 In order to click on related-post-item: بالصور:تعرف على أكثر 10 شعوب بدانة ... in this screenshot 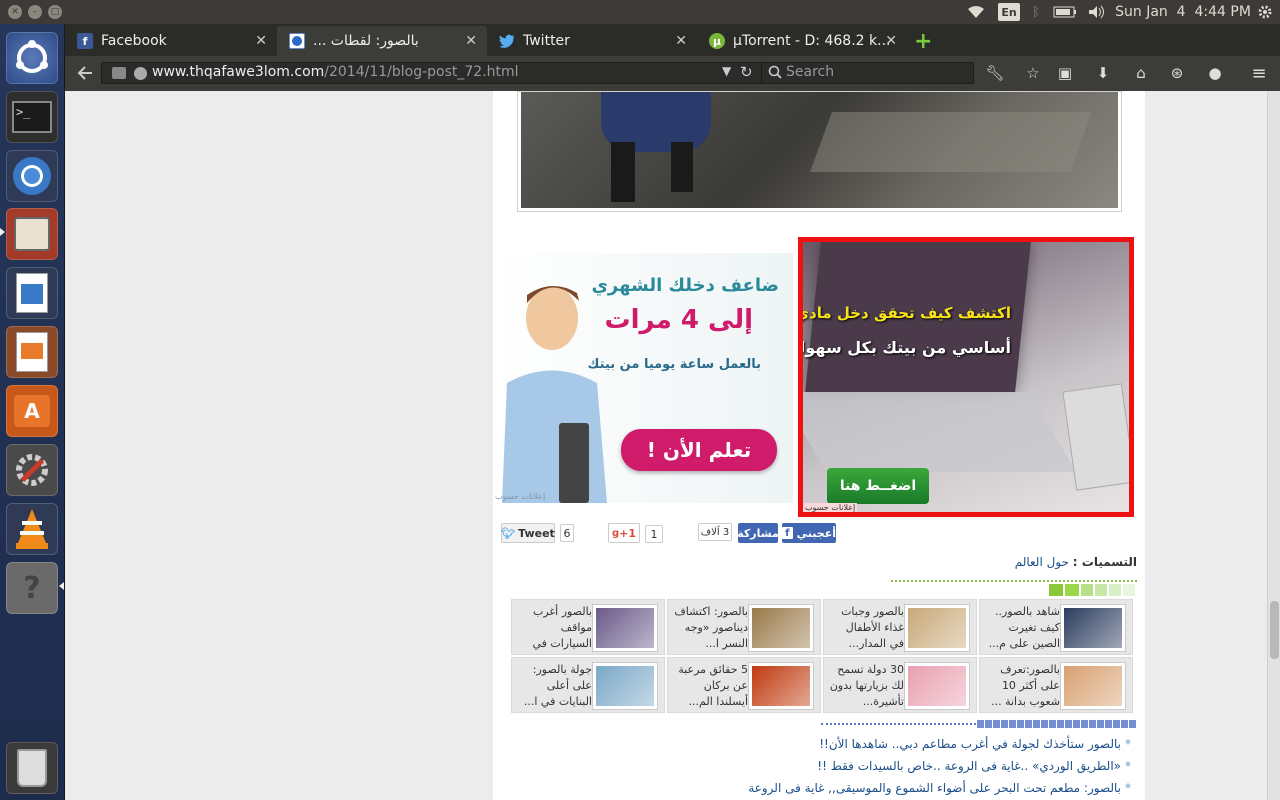, I will do `click(1056, 685)`.